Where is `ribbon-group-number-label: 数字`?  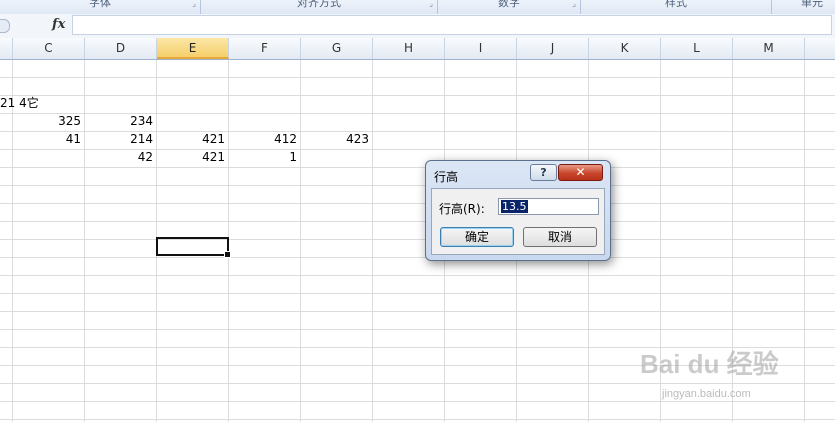
ribbon-group-number-label: 数字 is located at coordinates (509, 4).